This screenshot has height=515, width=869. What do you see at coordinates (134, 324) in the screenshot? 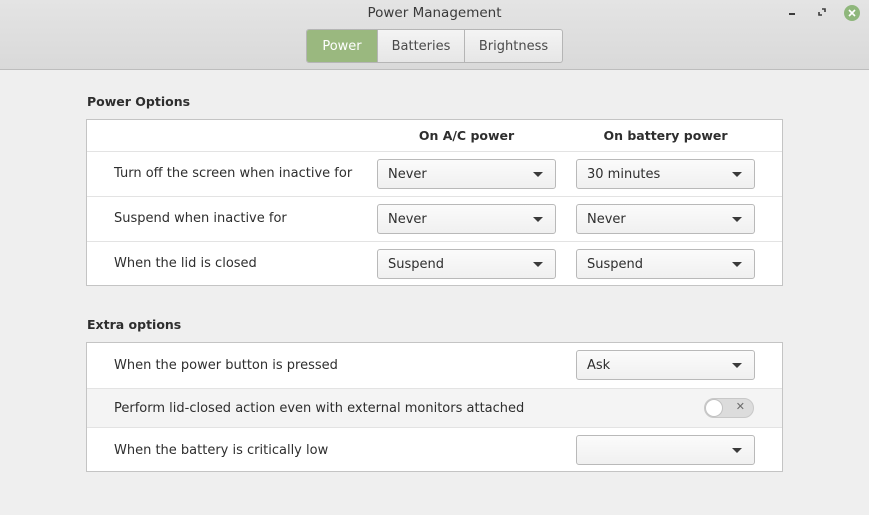
I see `extra-options-title: Extra options` at bounding box center [134, 324].